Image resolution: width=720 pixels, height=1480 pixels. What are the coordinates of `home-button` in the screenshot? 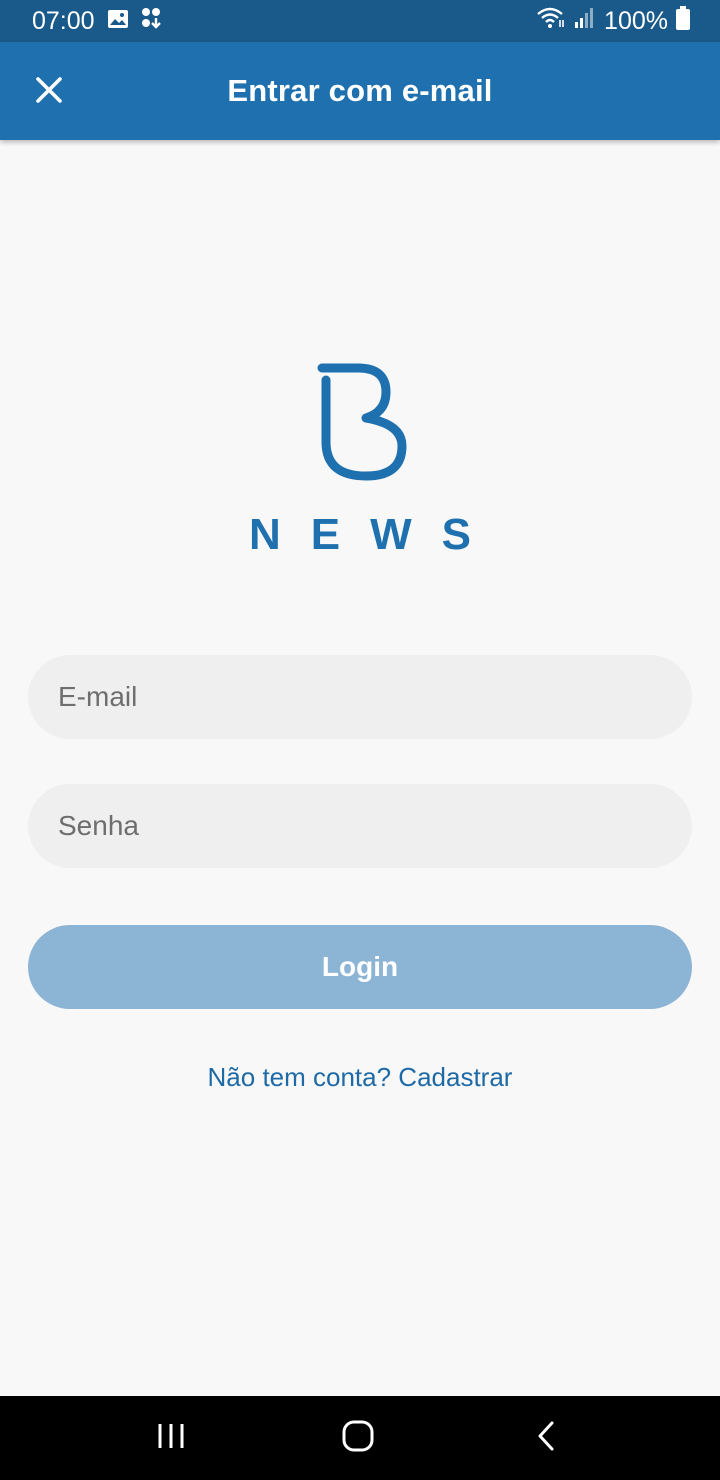 It's located at (358, 1438).